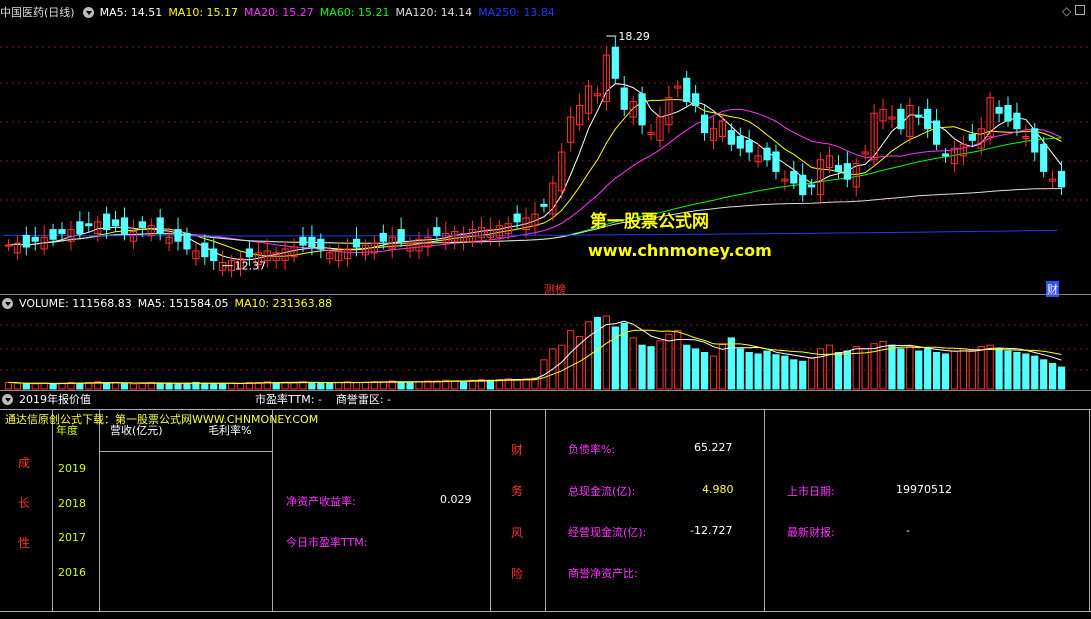  I want to click on volume-ma10-legend: MA10: 231363.88, so click(283, 303).